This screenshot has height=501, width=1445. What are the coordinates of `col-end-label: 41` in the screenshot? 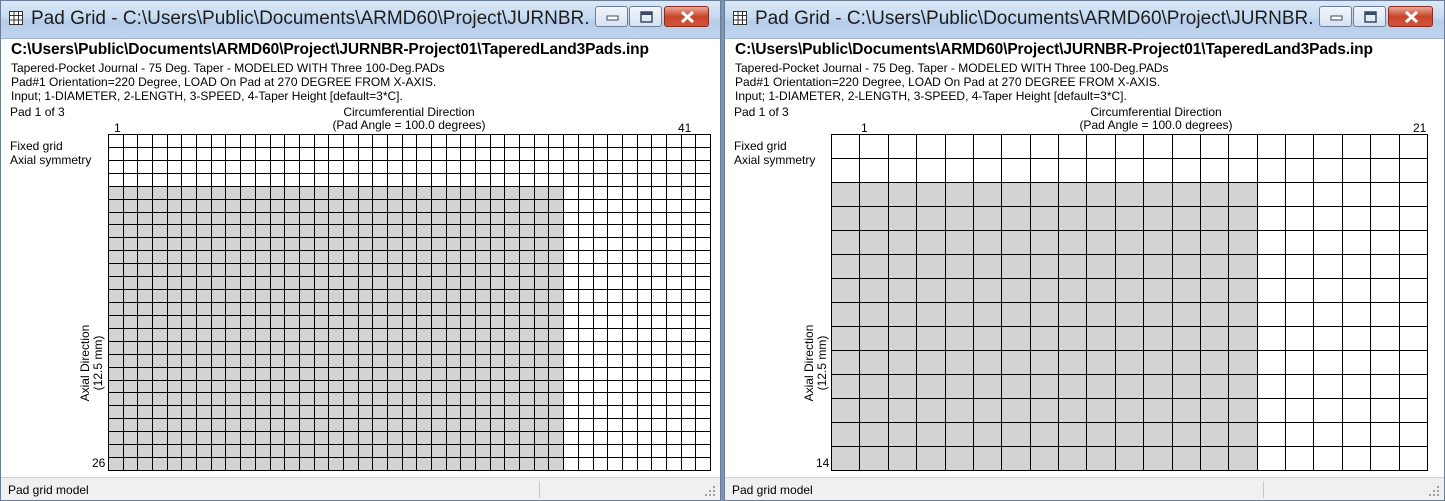 It's located at (685, 128).